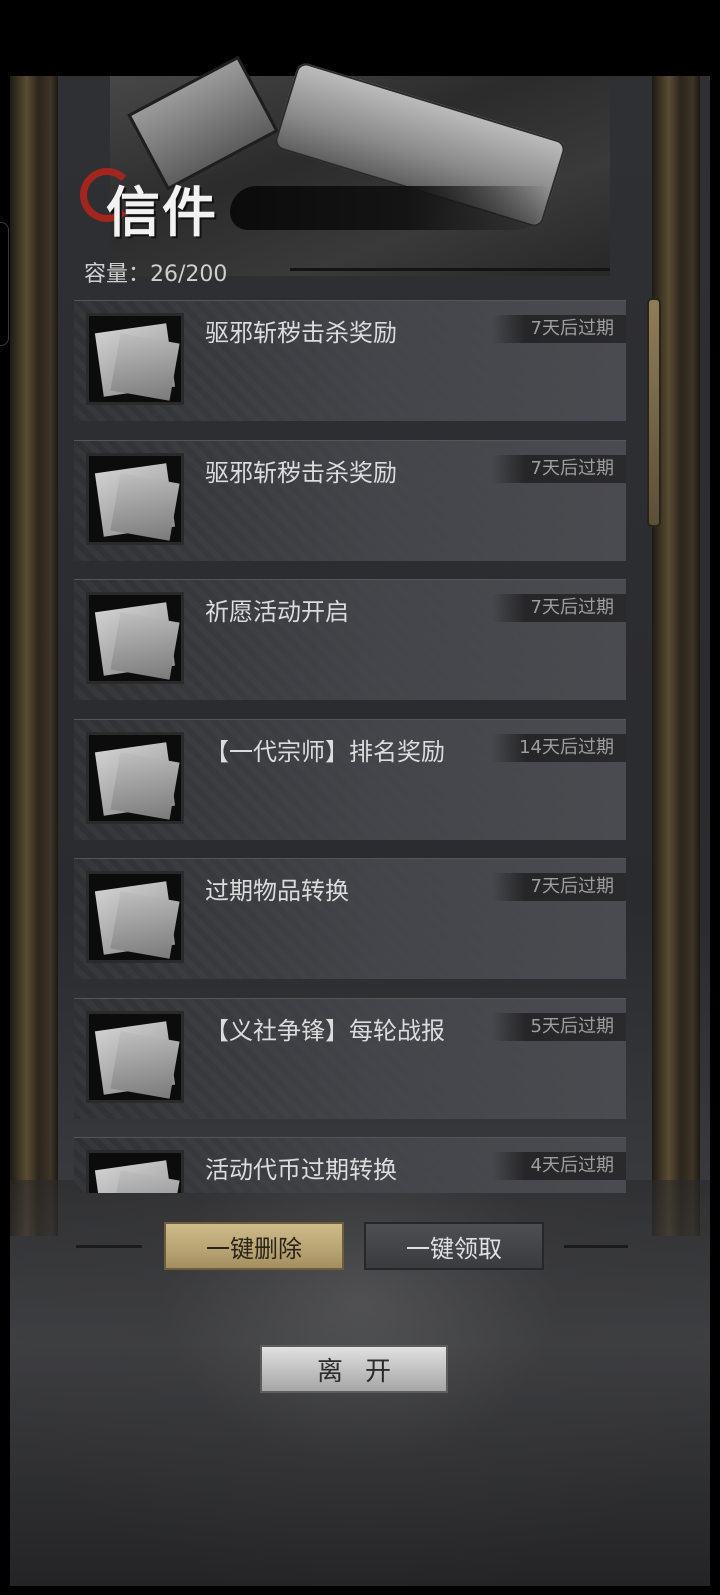 The image size is (720, 1595). Describe the element at coordinates (390, 208) in the screenshot. I see `ink-brush-stroke` at that location.